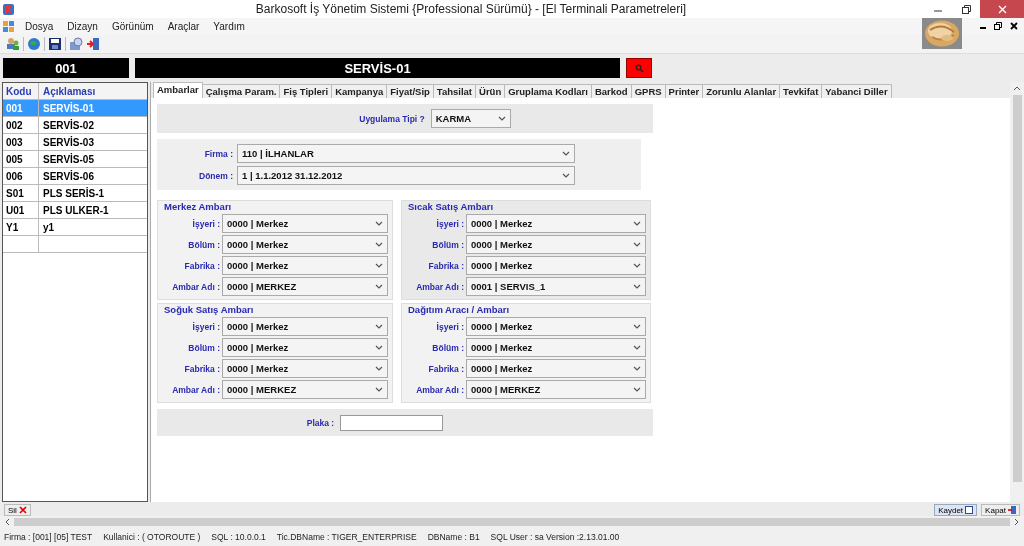 This screenshot has height=546, width=1024. What do you see at coordinates (21, 142) in the screenshot?
I see `table-cell: 003` at bounding box center [21, 142].